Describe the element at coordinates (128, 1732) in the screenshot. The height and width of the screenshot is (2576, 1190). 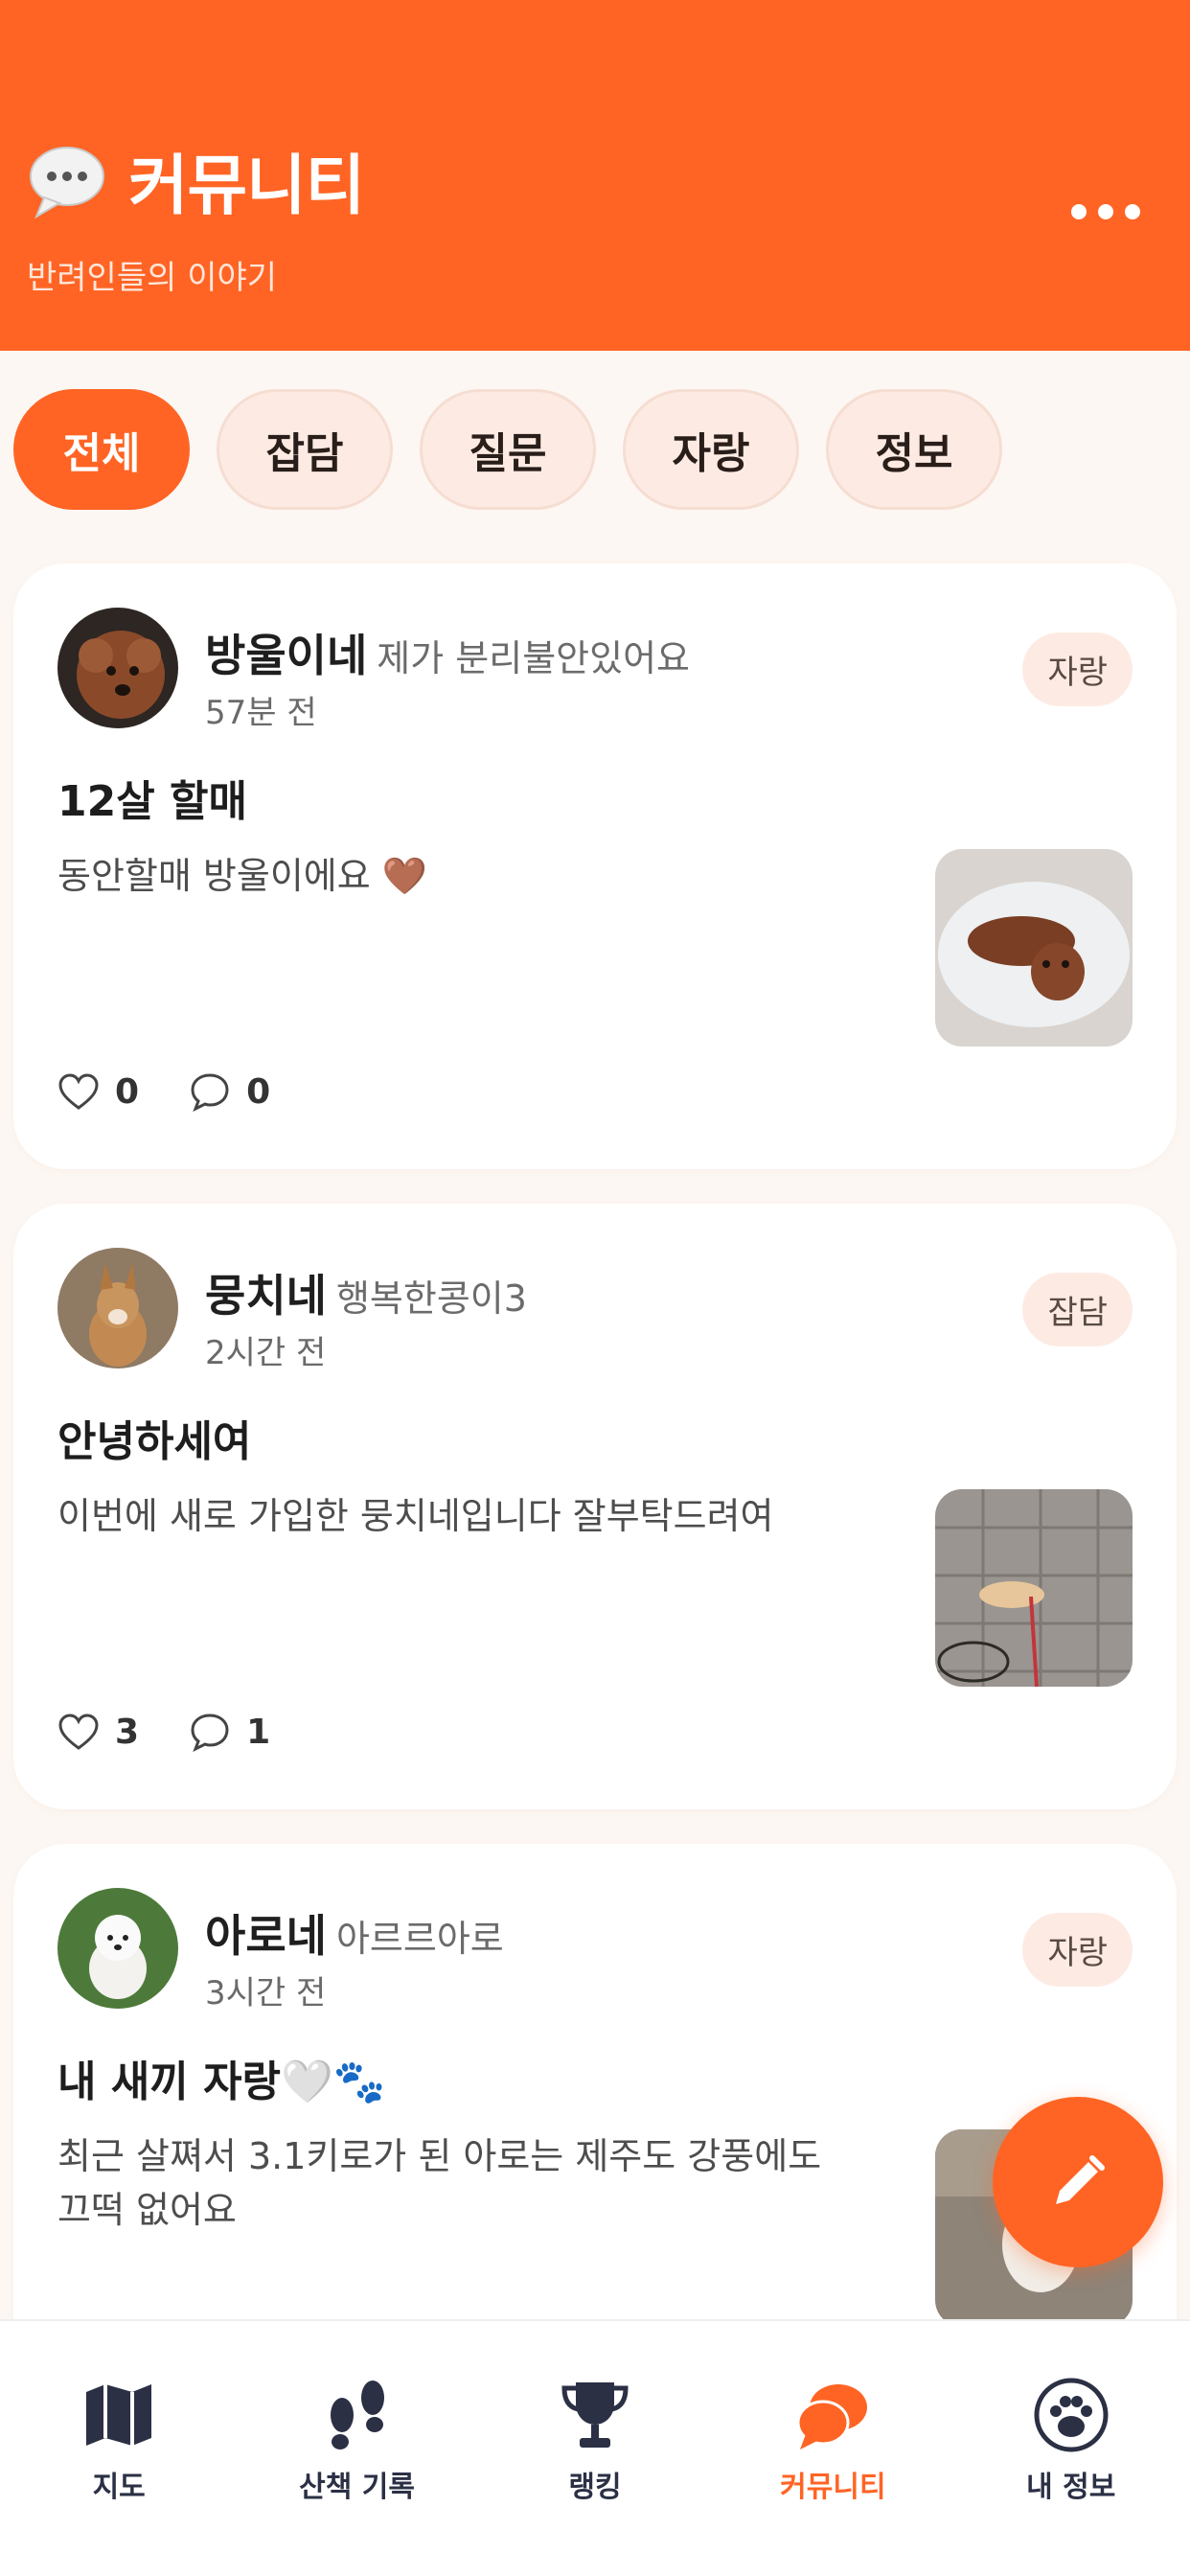
I see `like-count: 3` at that location.